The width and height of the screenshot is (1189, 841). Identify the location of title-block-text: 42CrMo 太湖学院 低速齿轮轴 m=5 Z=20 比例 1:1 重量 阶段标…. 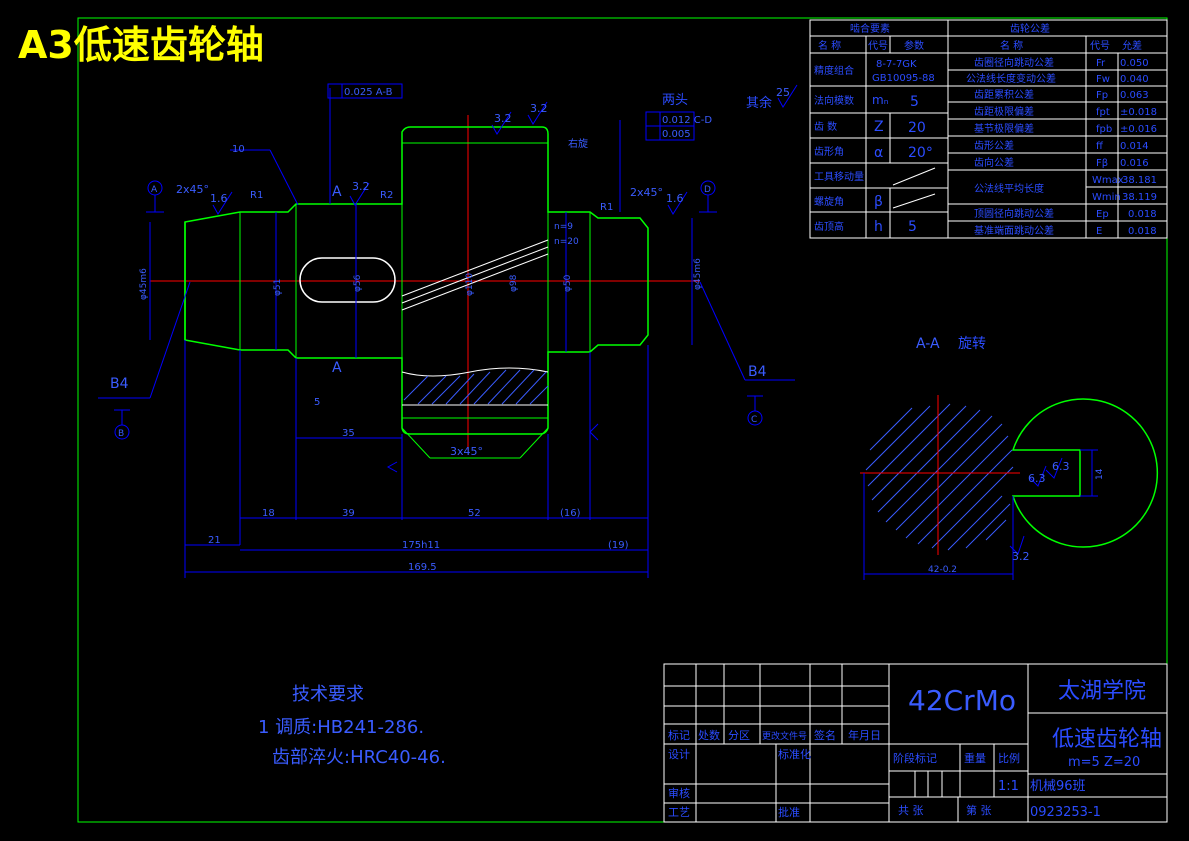
(915, 749).